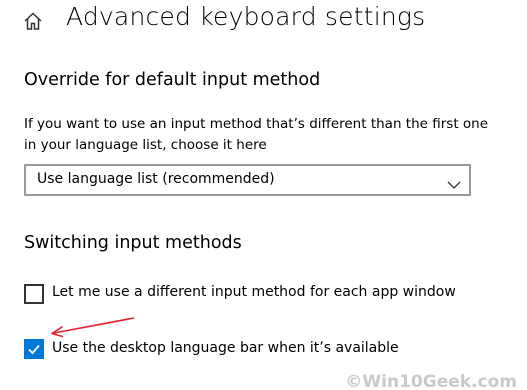  What do you see at coordinates (454, 182) in the screenshot?
I see `chevron-down-icon` at bounding box center [454, 182].